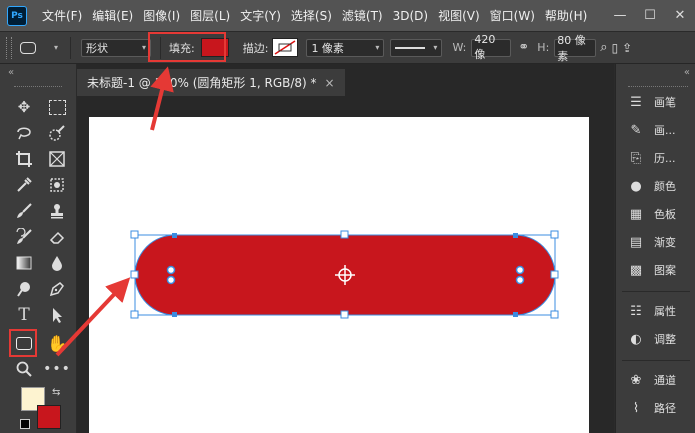 This screenshot has width=695, height=433. What do you see at coordinates (543, 47) in the screenshot?
I see `height-label: H:` at bounding box center [543, 47].